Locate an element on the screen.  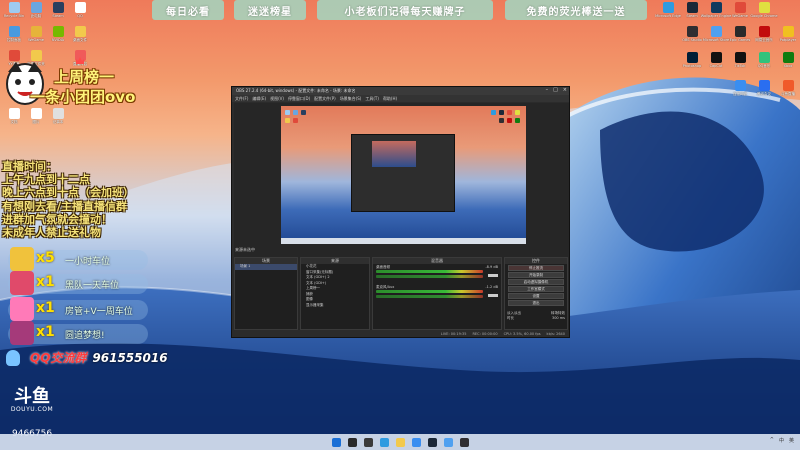
exit-button: 退出 is located at coordinates (536, 303).